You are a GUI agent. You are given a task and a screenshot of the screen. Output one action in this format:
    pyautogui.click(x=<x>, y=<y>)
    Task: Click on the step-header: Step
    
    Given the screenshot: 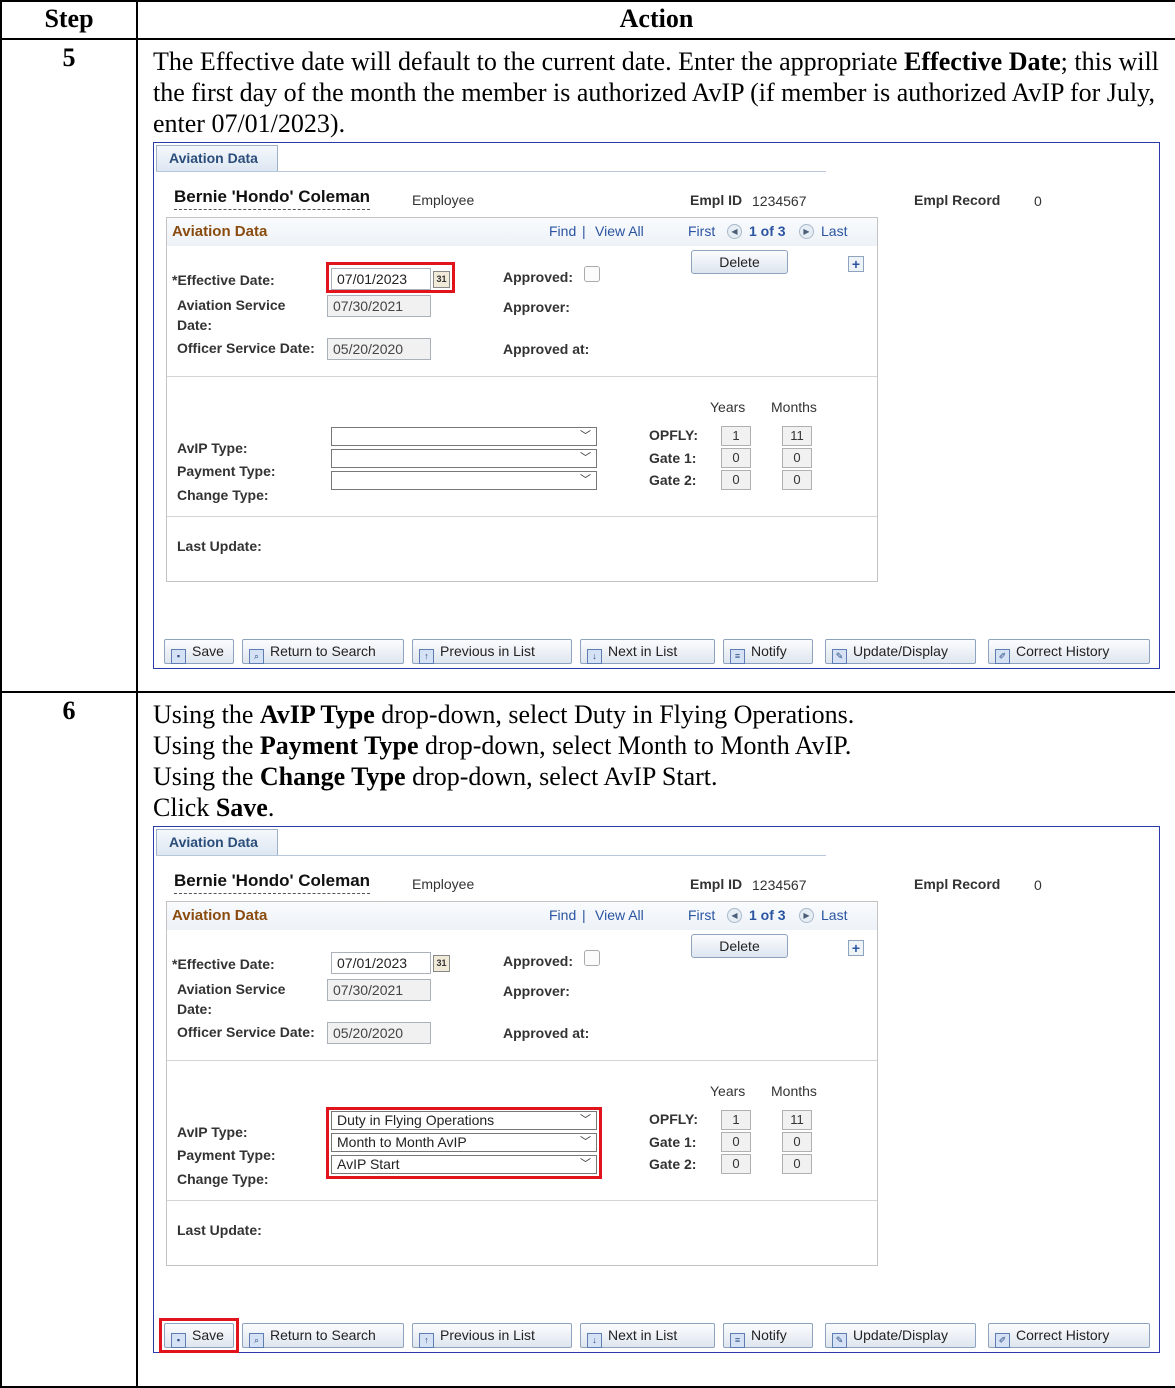 What is the action you would take?
    pyautogui.click(x=69, y=20)
    